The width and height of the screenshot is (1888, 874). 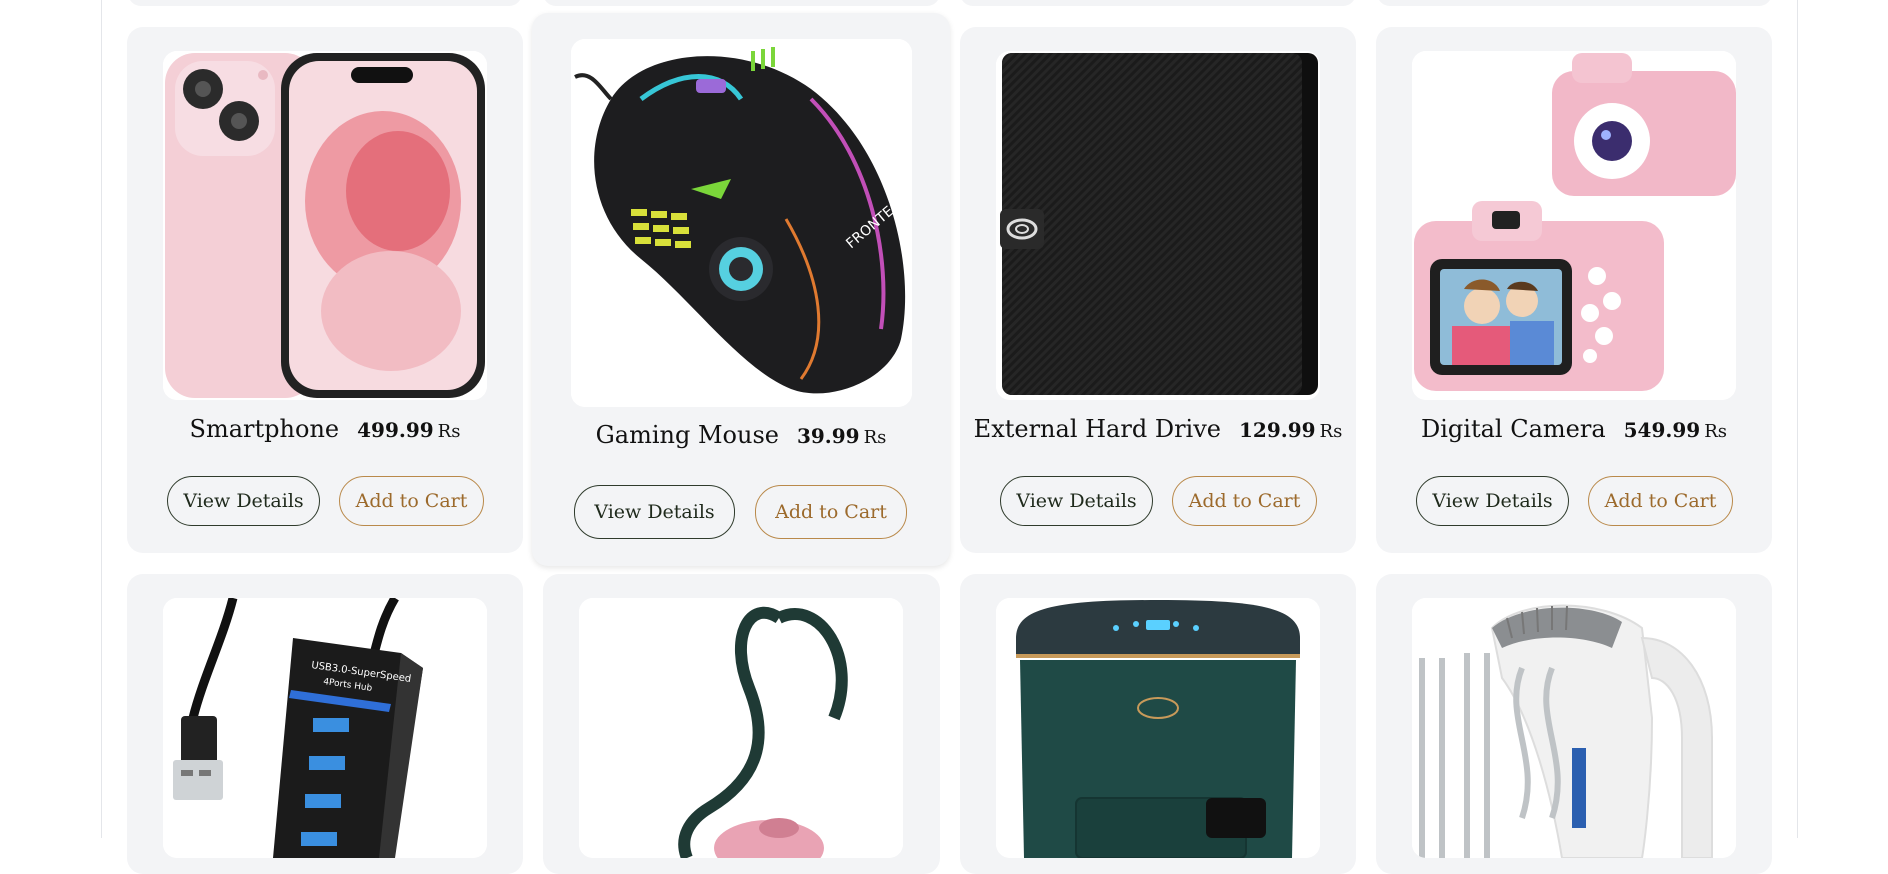 I want to click on hard-drive-image-svg, so click(x=1158, y=225).